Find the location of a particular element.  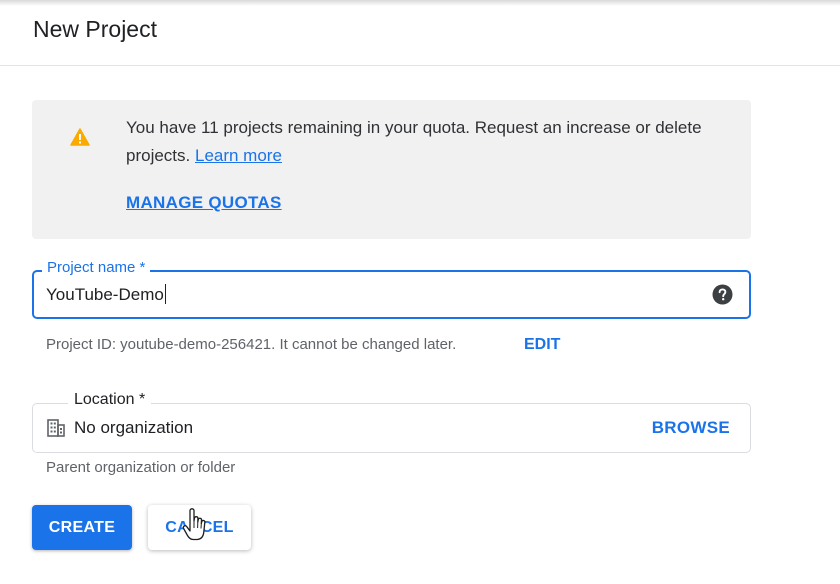

manage-quotas-link: MANAGE QUOTAS is located at coordinates (204, 203).